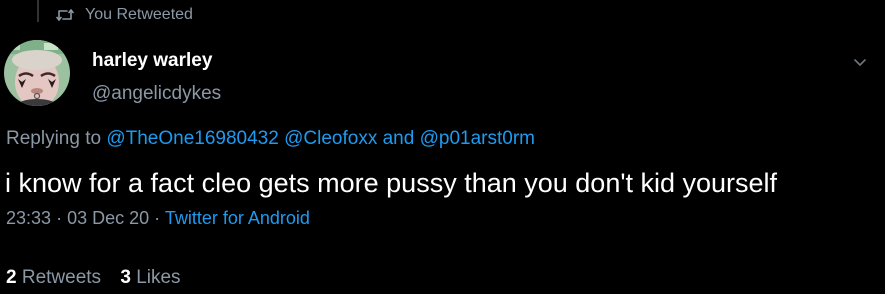 The image size is (885, 294). Describe the element at coordinates (156, 94) in the screenshot. I see `author-handle: @angelicdykes` at that location.